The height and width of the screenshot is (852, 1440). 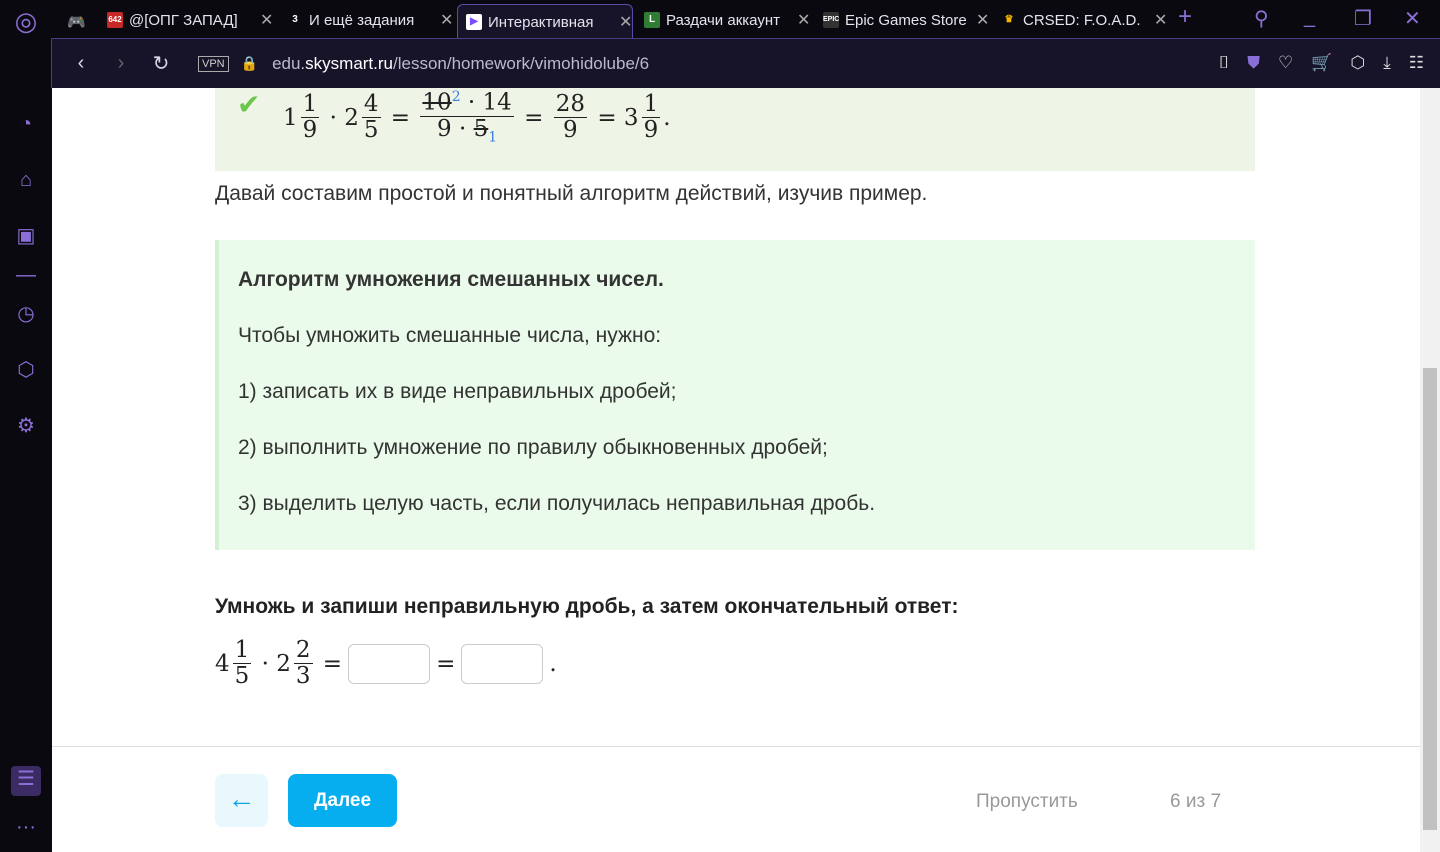 I want to click on tab: L Раздачи аккаунт ✕, so click(x=723, y=20).